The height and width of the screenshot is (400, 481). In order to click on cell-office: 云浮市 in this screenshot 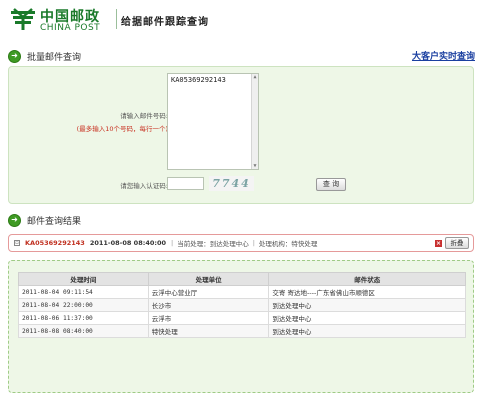, I will do `click(208, 318)`.